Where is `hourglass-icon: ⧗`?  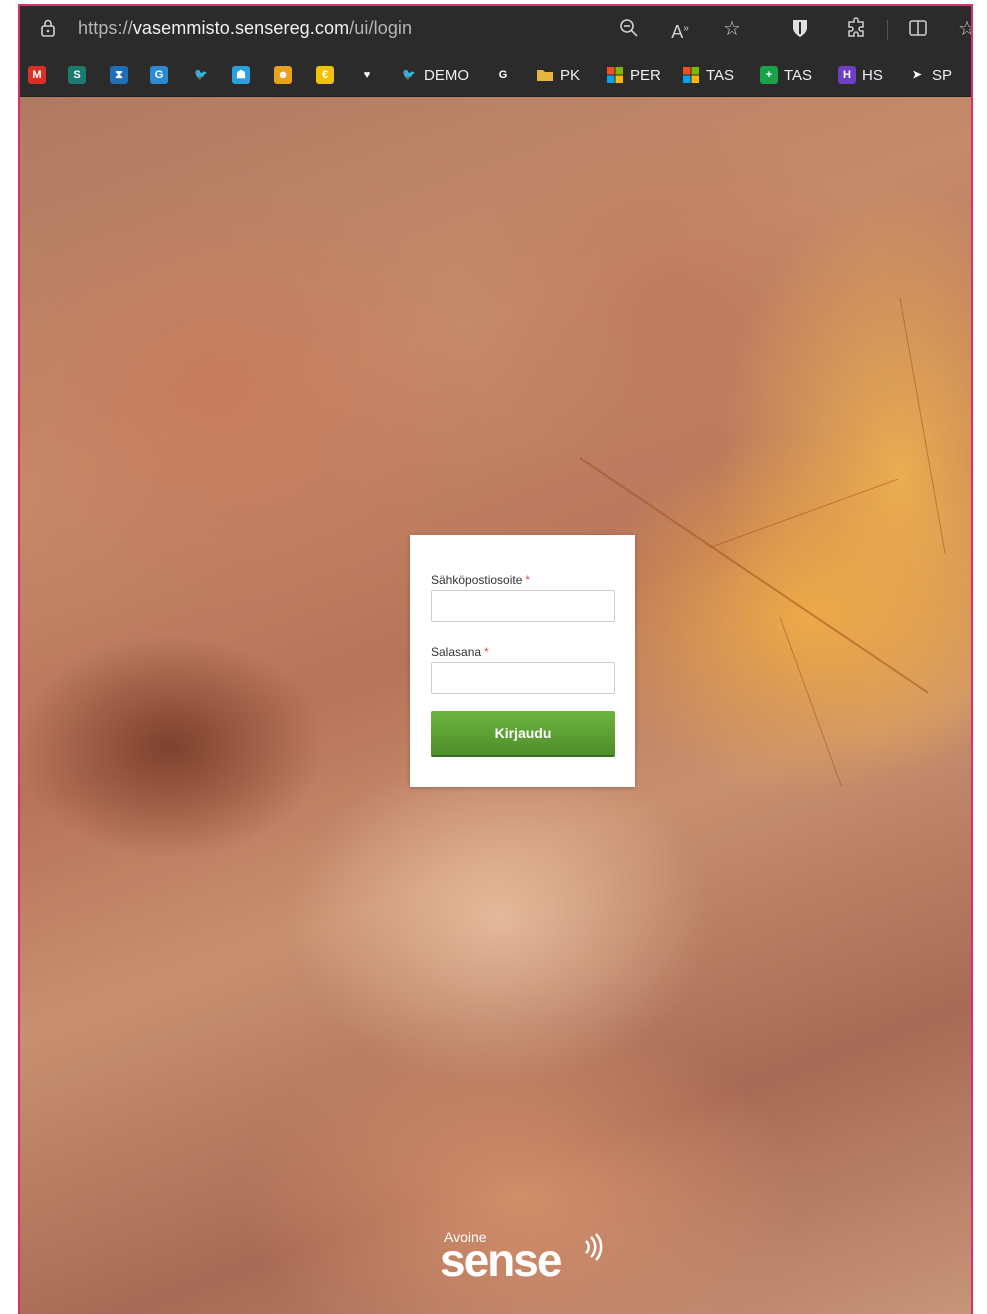 hourglass-icon: ⧗ is located at coordinates (119, 75).